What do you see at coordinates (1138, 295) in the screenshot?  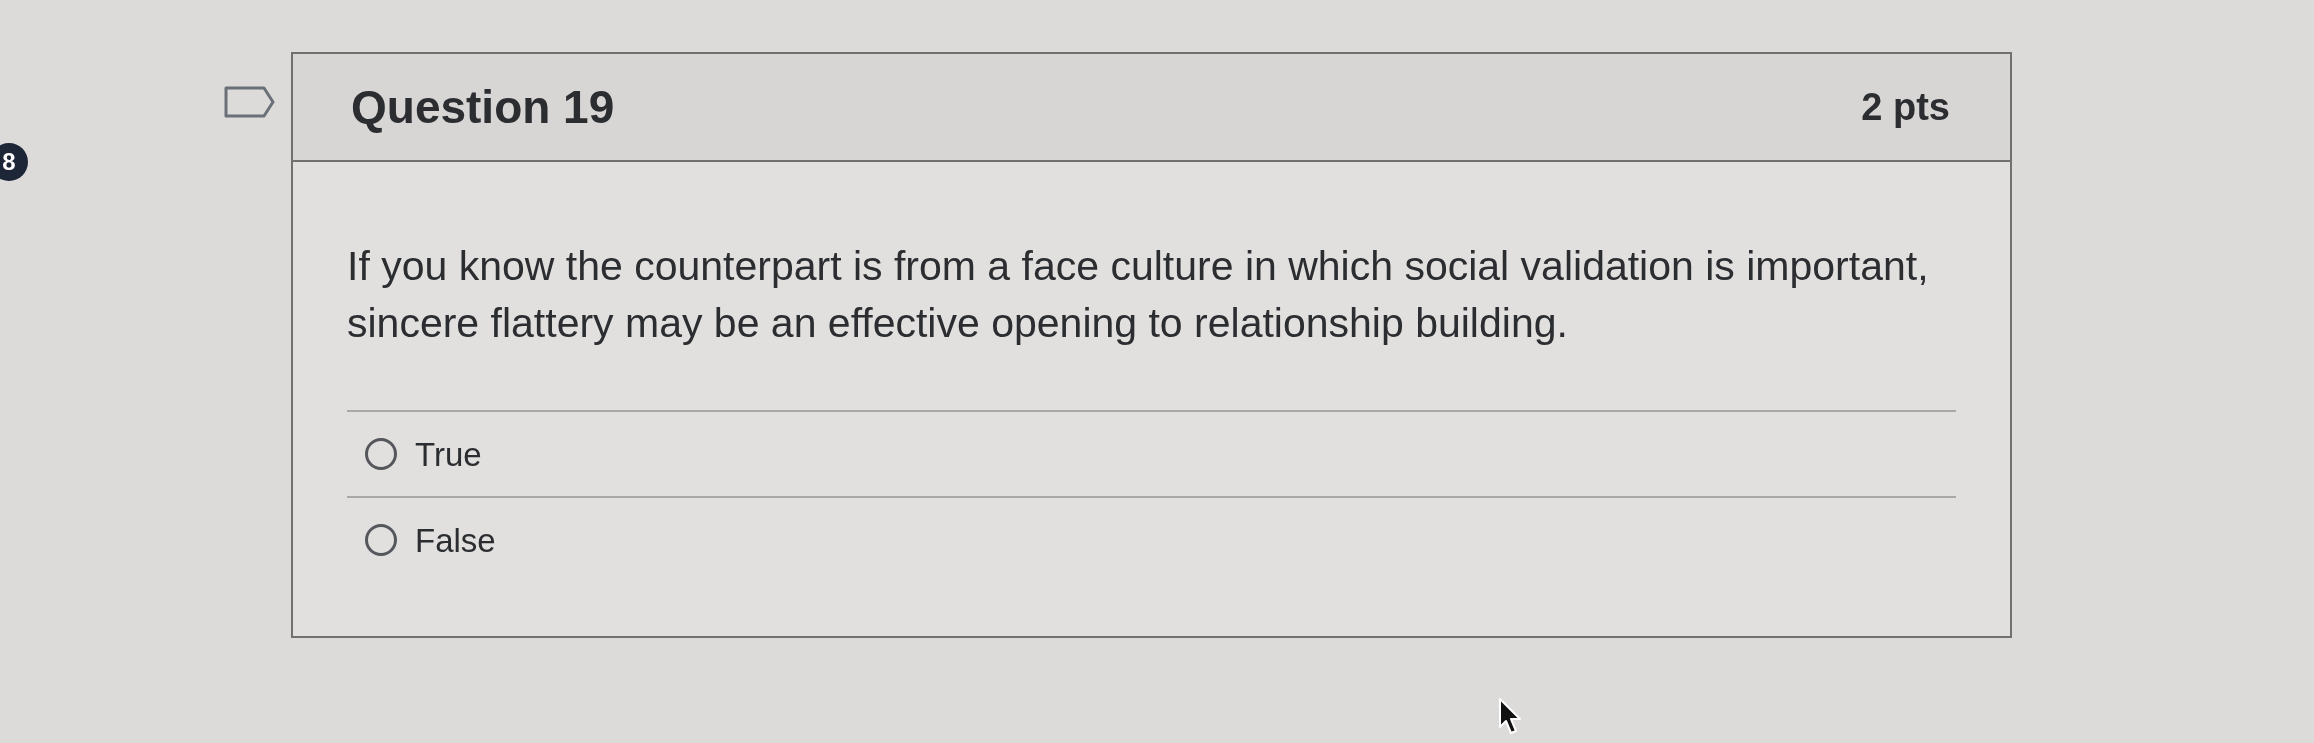 I see `question-text: If you know the counterpart is from a face culture in which social validation is important, sincere flattery may be an effective opening to relationship building.` at bounding box center [1138, 295].